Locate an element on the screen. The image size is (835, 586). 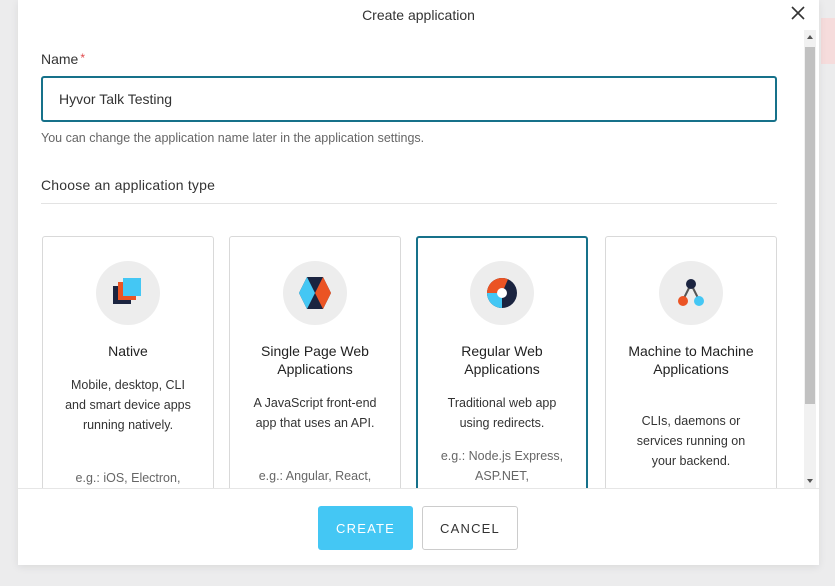
card-title: Native is located at coordinates (128, 351).